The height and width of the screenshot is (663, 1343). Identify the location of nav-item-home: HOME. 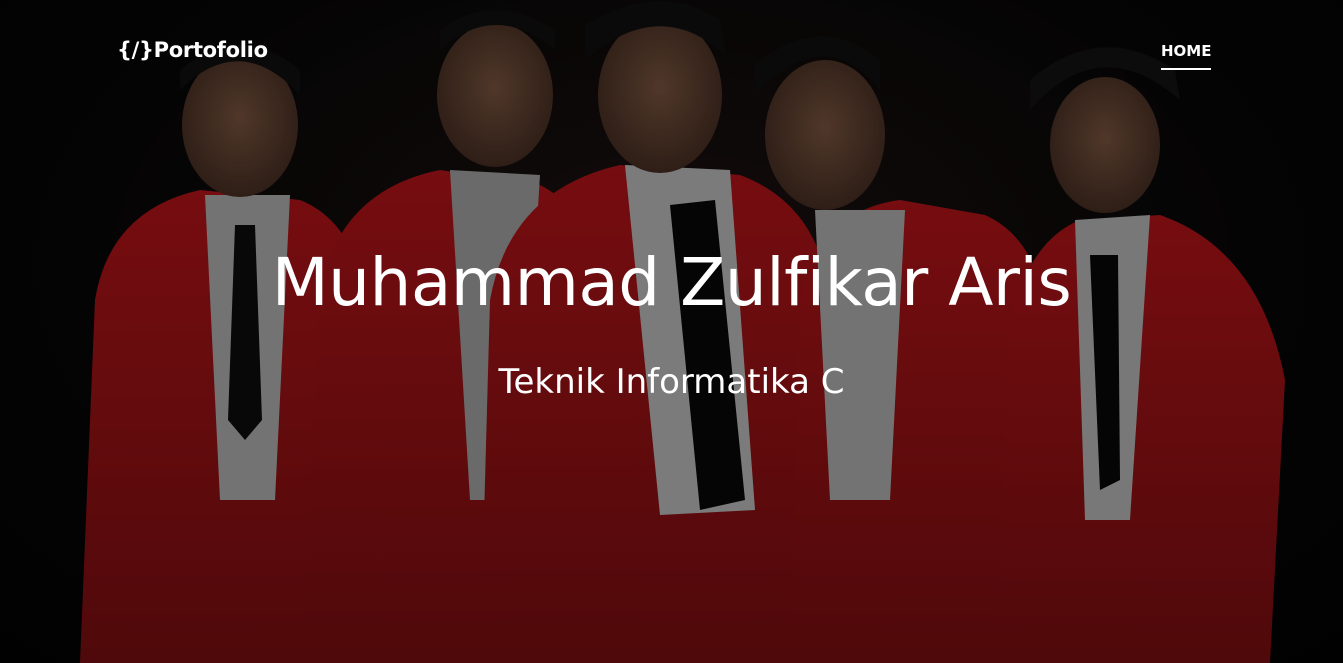
(1186, 56).